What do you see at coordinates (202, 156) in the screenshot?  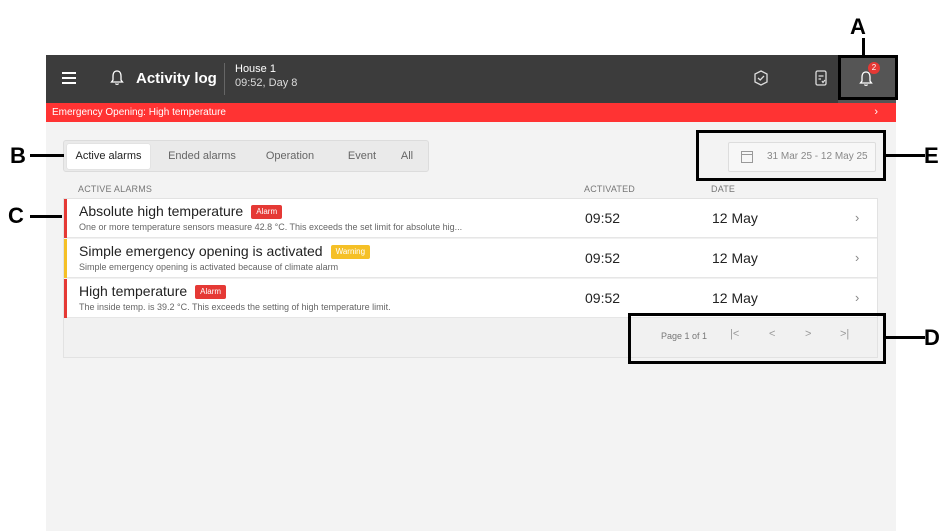 I see `tab-ended-alarms: Ended alarms` at bounding box center [202, 156].